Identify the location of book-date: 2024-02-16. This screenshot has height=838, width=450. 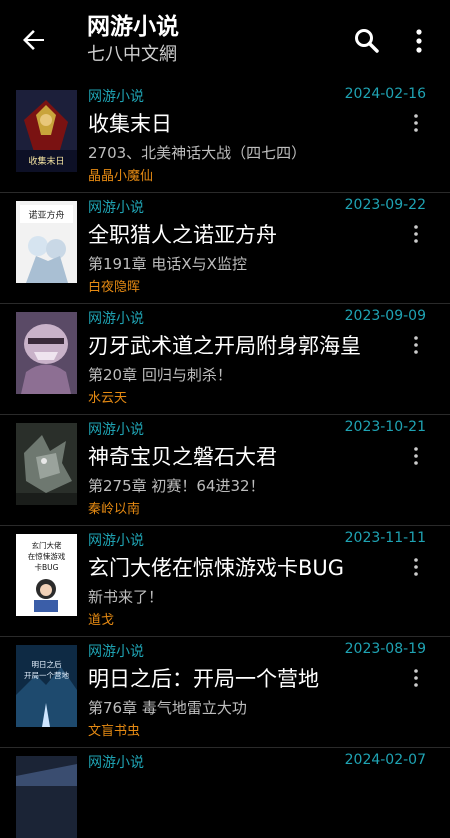
(385, 94).